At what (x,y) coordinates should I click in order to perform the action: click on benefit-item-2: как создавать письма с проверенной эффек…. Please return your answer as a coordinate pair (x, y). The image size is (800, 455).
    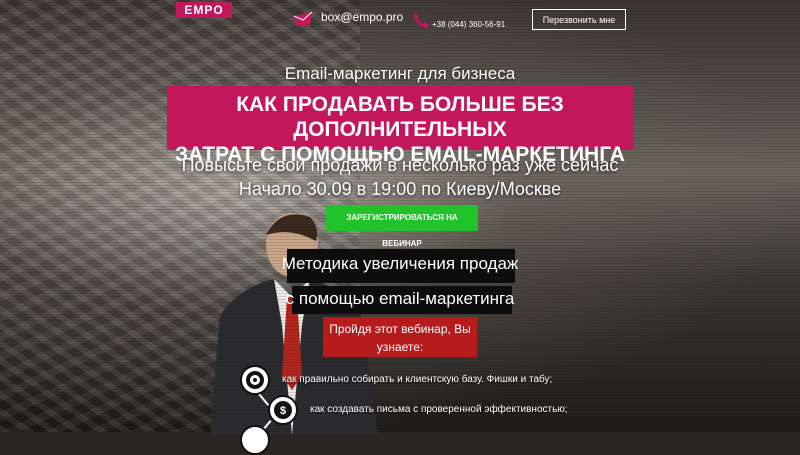
    Looking at the image, I should click on (439, 409).